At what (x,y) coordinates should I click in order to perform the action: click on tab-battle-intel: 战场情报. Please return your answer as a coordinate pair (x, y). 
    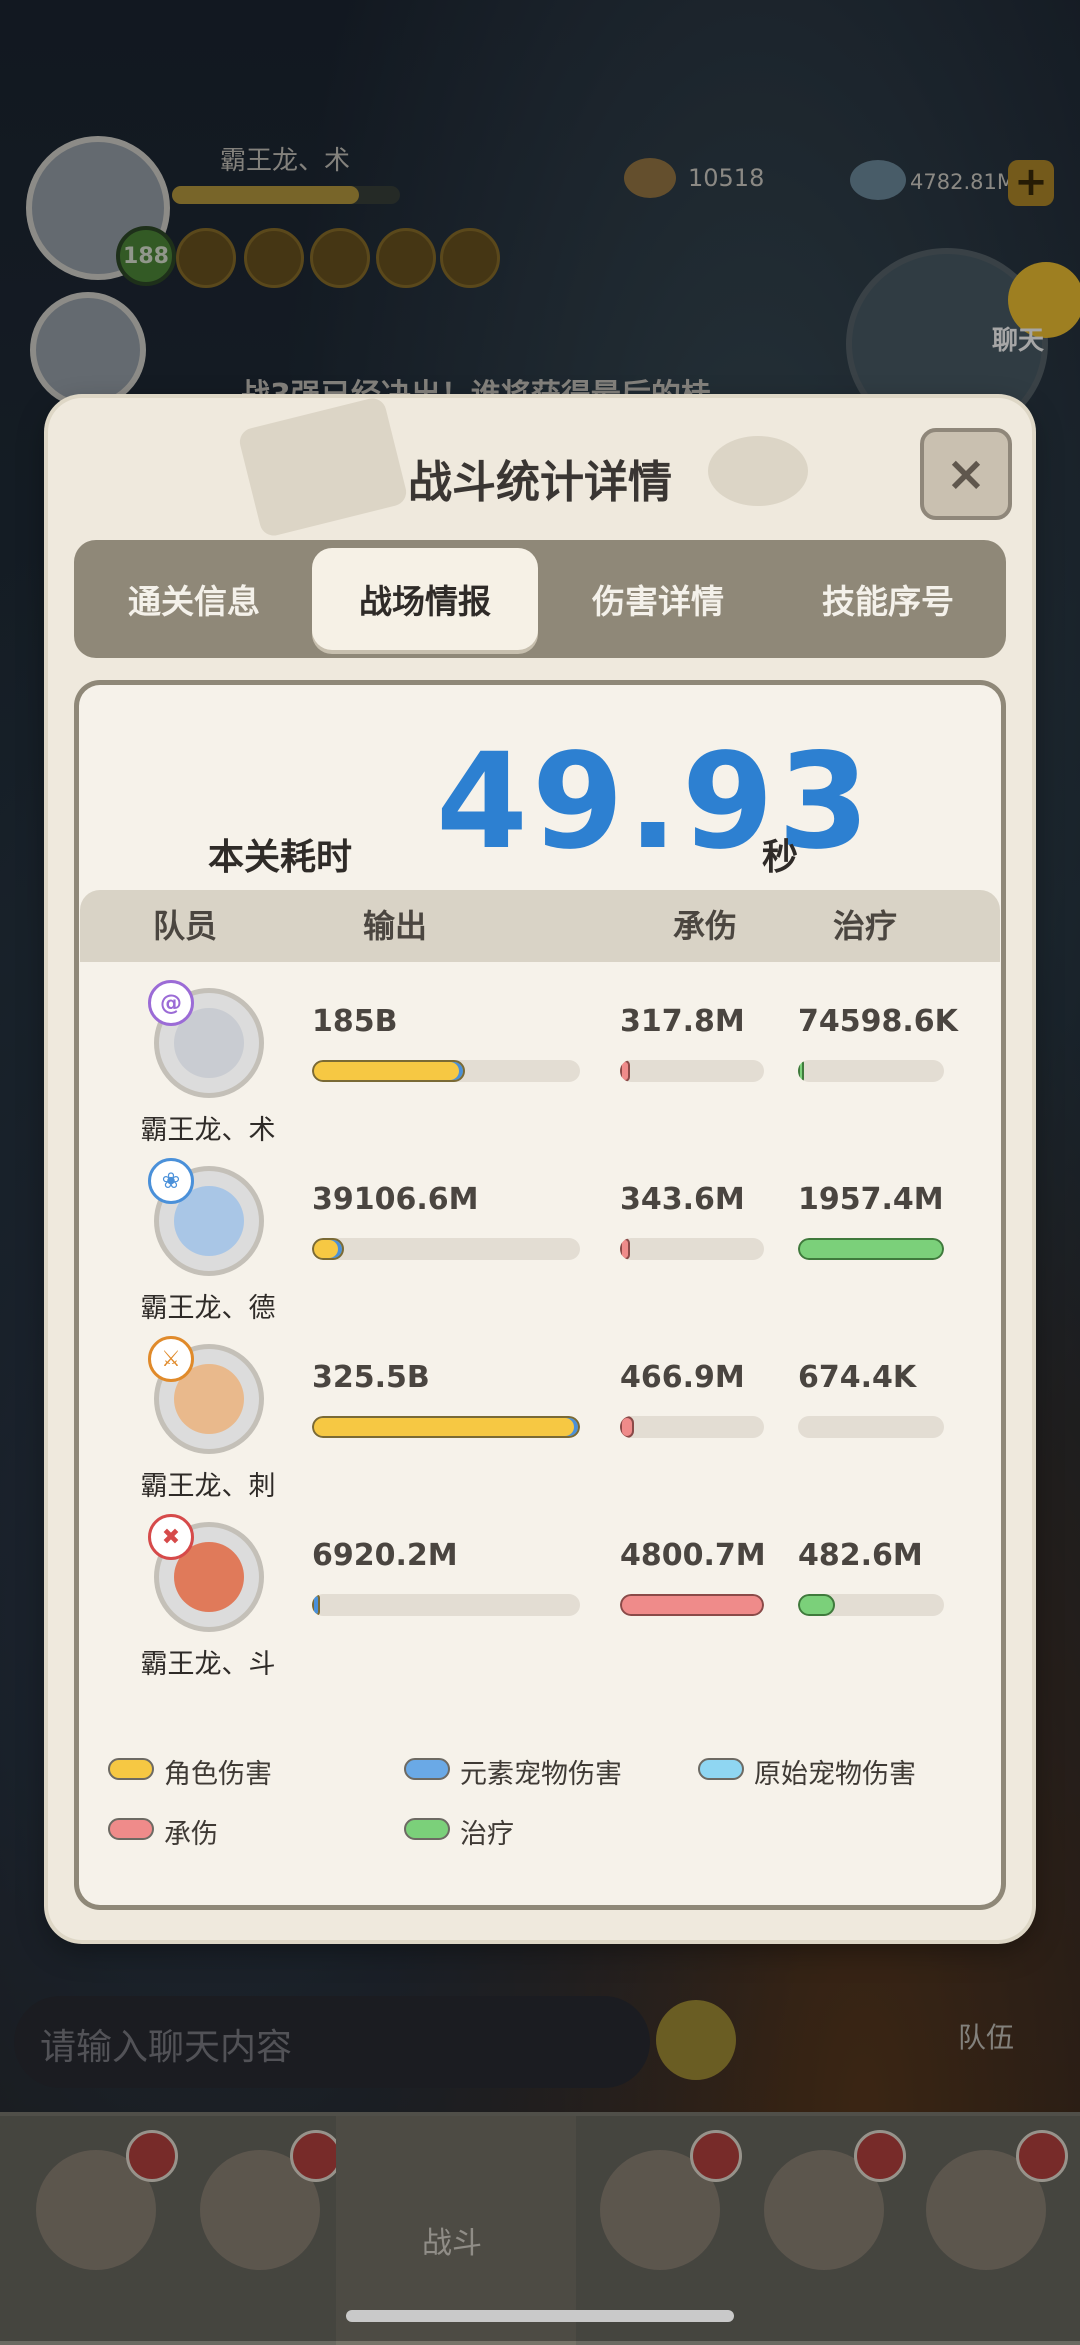
    Looking at the image, I should click on (425, 599).